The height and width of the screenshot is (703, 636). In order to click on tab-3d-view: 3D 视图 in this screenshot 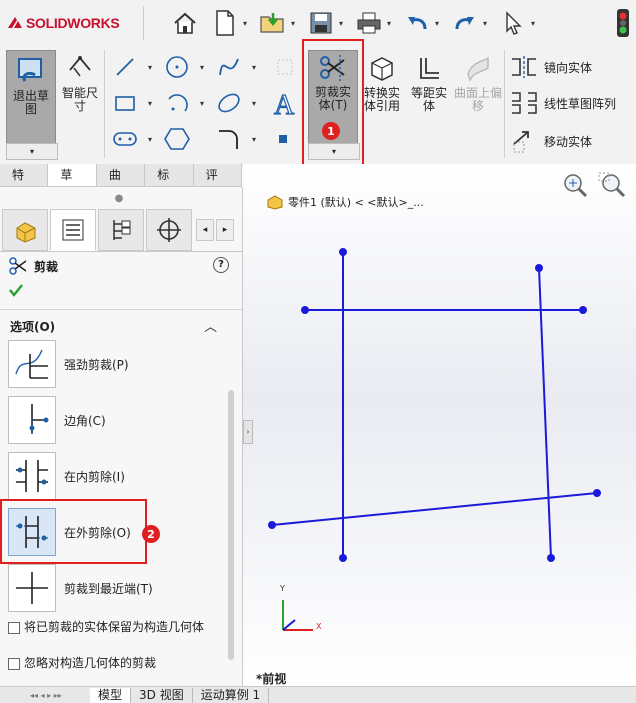, I will do `click(162, 695)`.